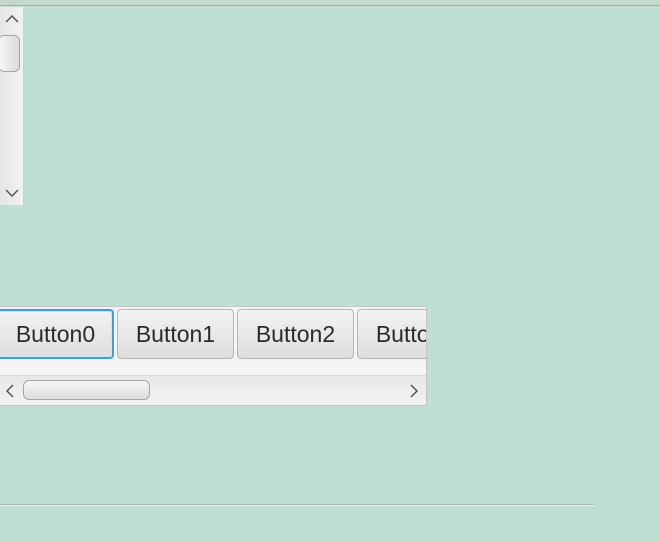  Describe the element at coordinates (391, 334) in the screenshot. I see `button-3: Button3` at that location.